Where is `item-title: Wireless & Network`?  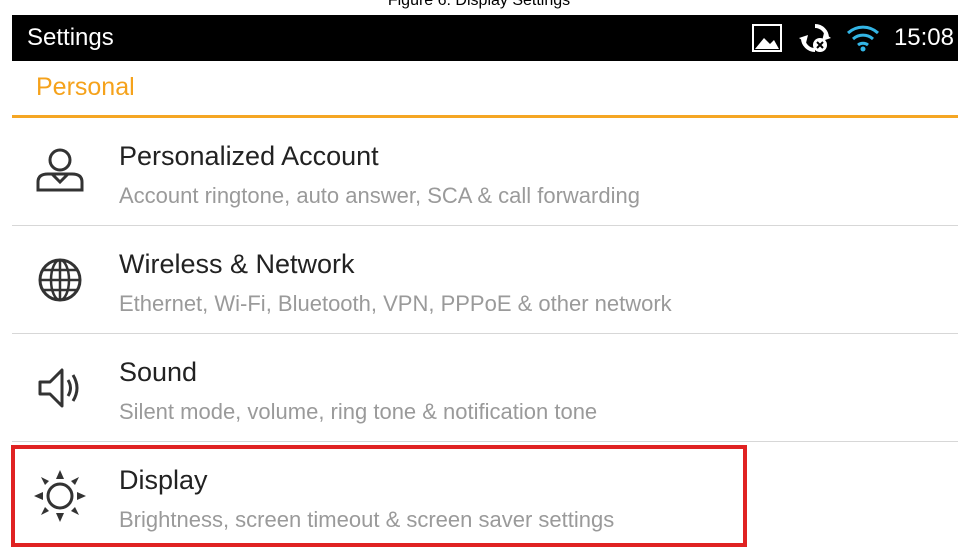 item-title: Wireless & Network is located at coordinates (237, 264).